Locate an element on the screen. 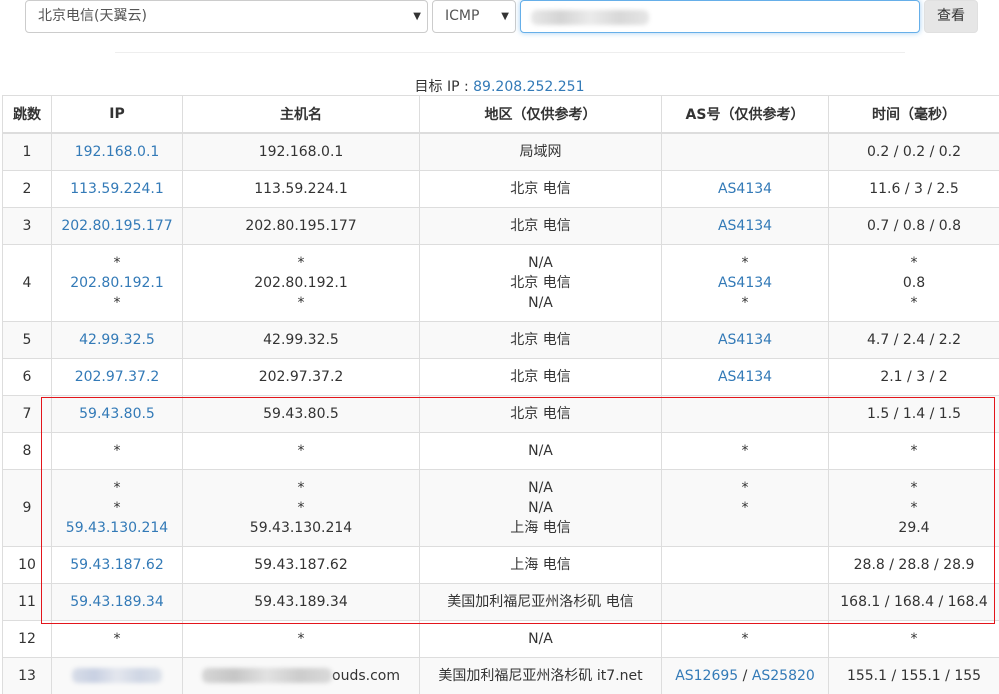 The image size is (999, 694). time-cell: 4.7 / 2.4 / 2.2 is located at coordinates (913, 339).